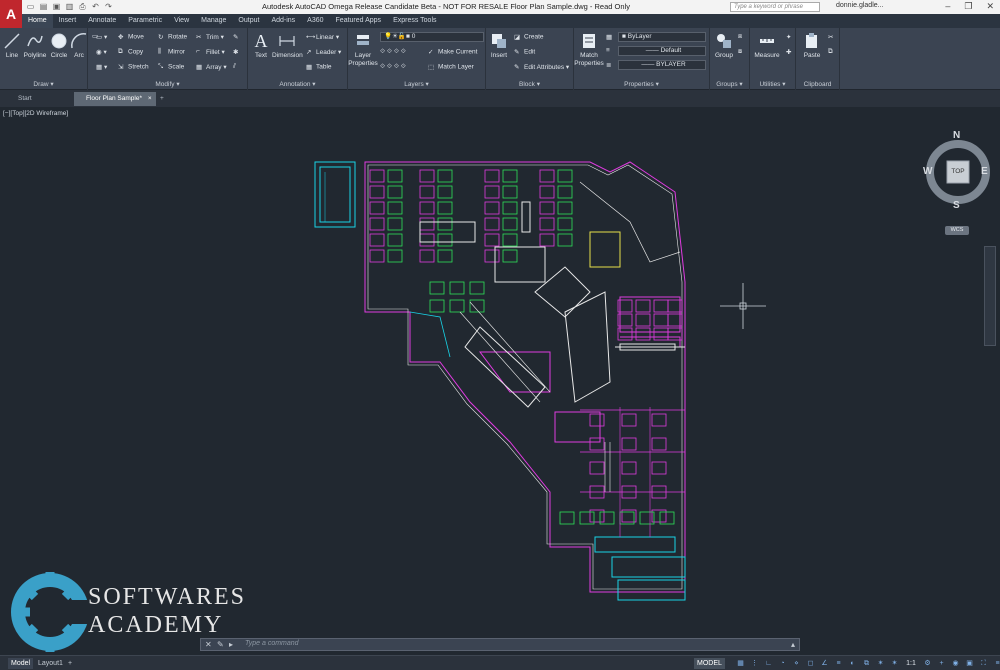  I want to click on tab-view: View, so click(181, 21).